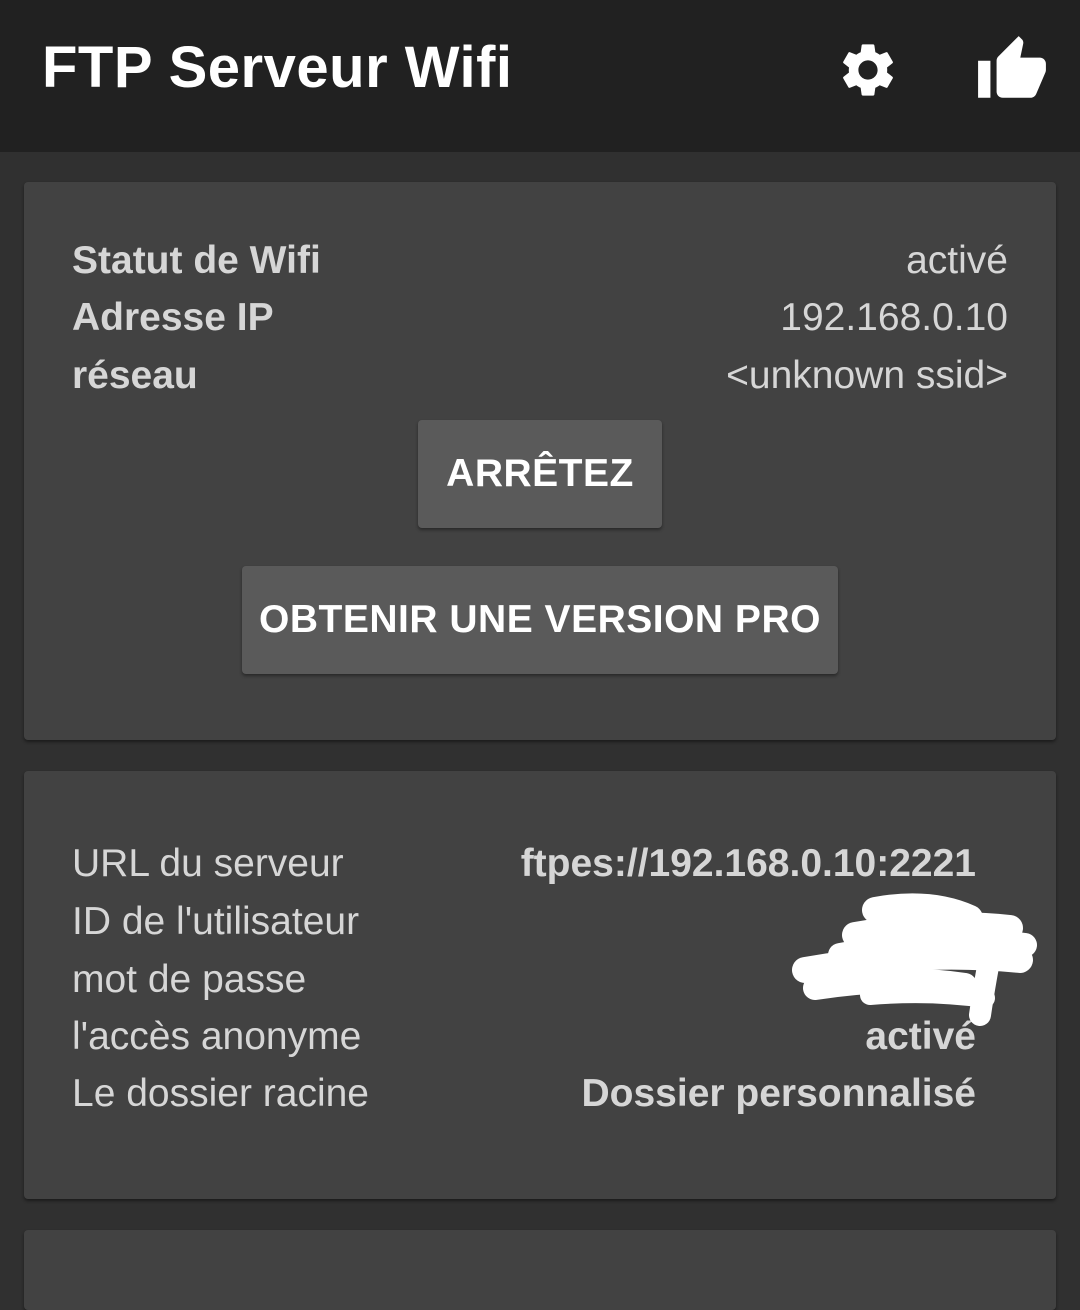 The image size is (1080, 1310). I want to click on server-url-value: ftpes://192.168.0.10:2221, so click(748, 863).